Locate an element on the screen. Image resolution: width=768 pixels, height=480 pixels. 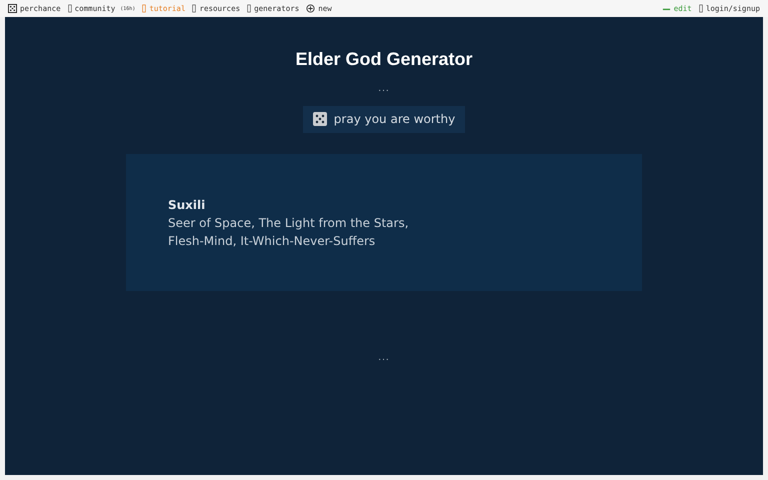
god-name: Suxili is located at coordinates (187, 205).